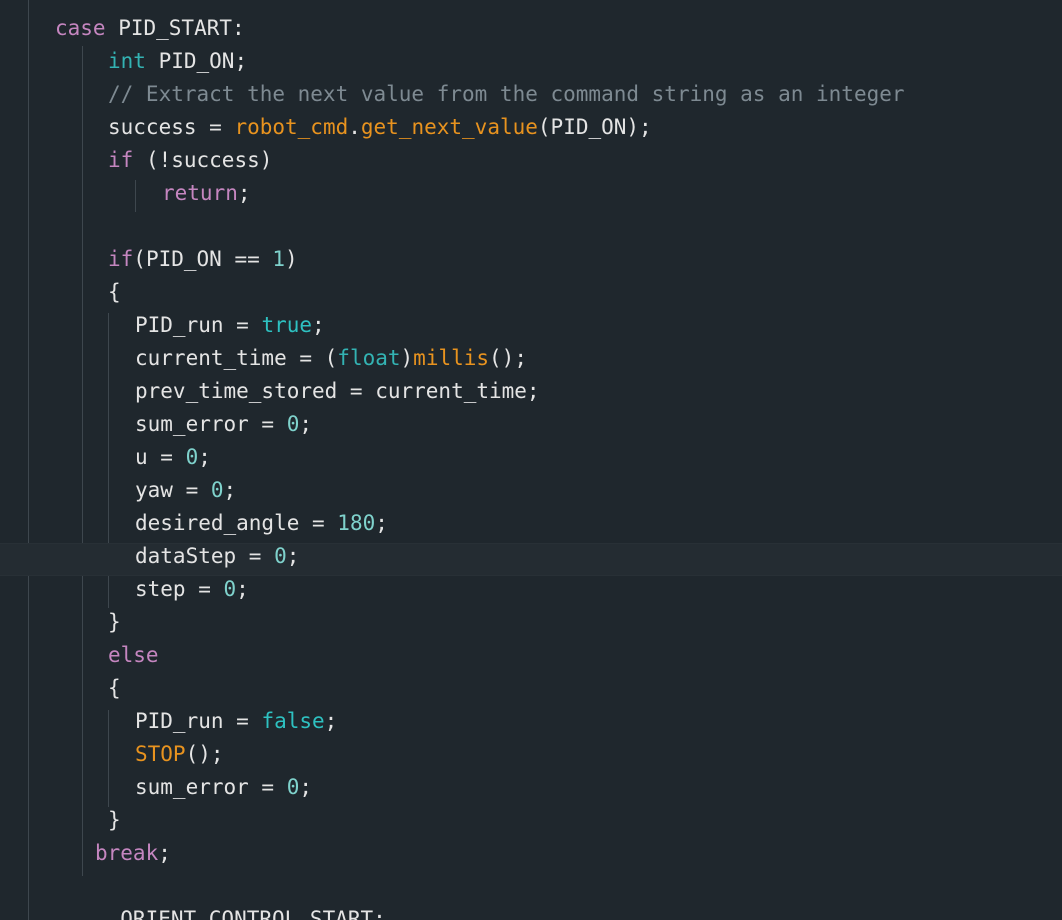 This screenshot has height=920, width=1062. What do you see at coordinates (356, 523) in the screenshot?
I see `code-token: 180` at bounding box center [356, 523].